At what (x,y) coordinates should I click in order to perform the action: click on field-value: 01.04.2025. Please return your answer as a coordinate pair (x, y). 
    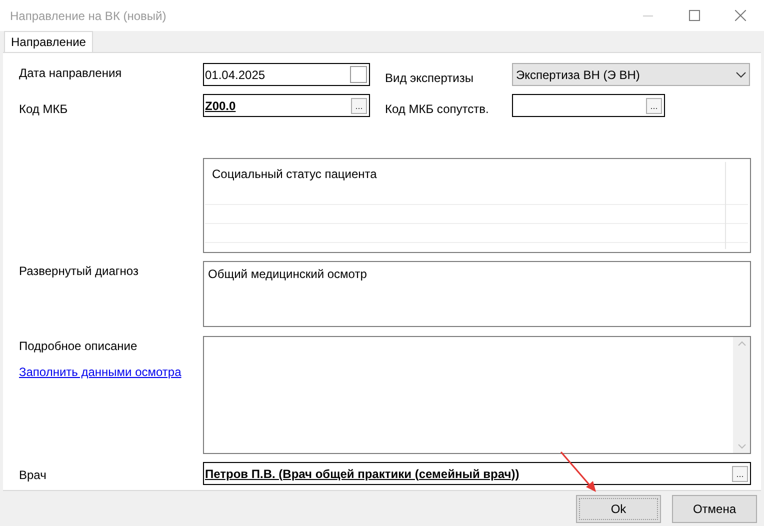
    Looking at the image, I should click on (235, 75).